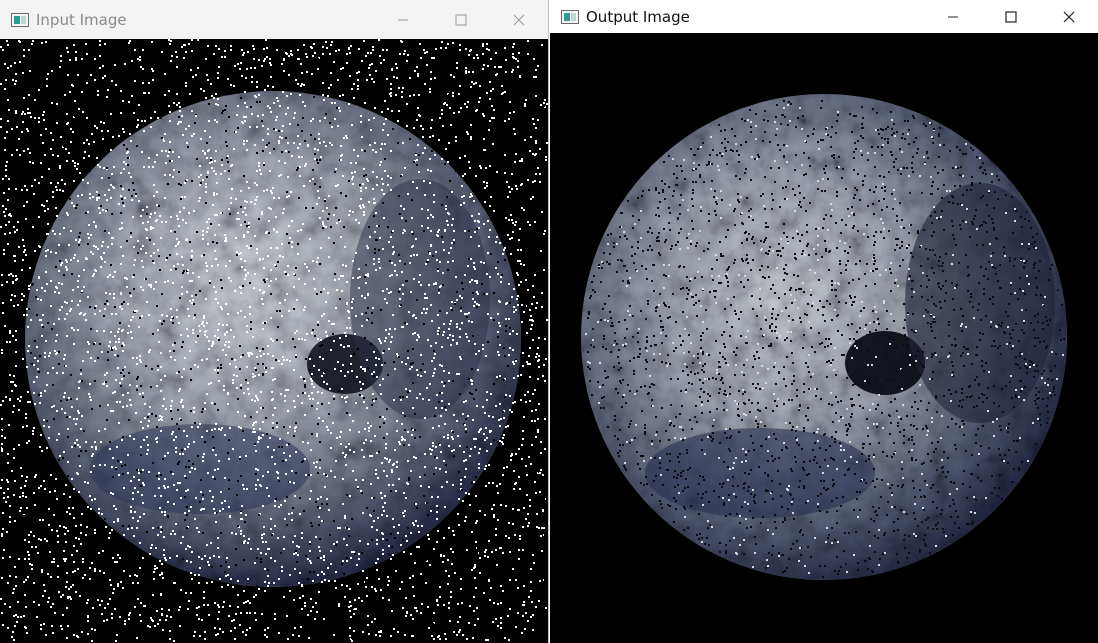 This screenshot has height=643, width=1098. I want to click on output-window-titlebar: Output Image, so click(824, 16).